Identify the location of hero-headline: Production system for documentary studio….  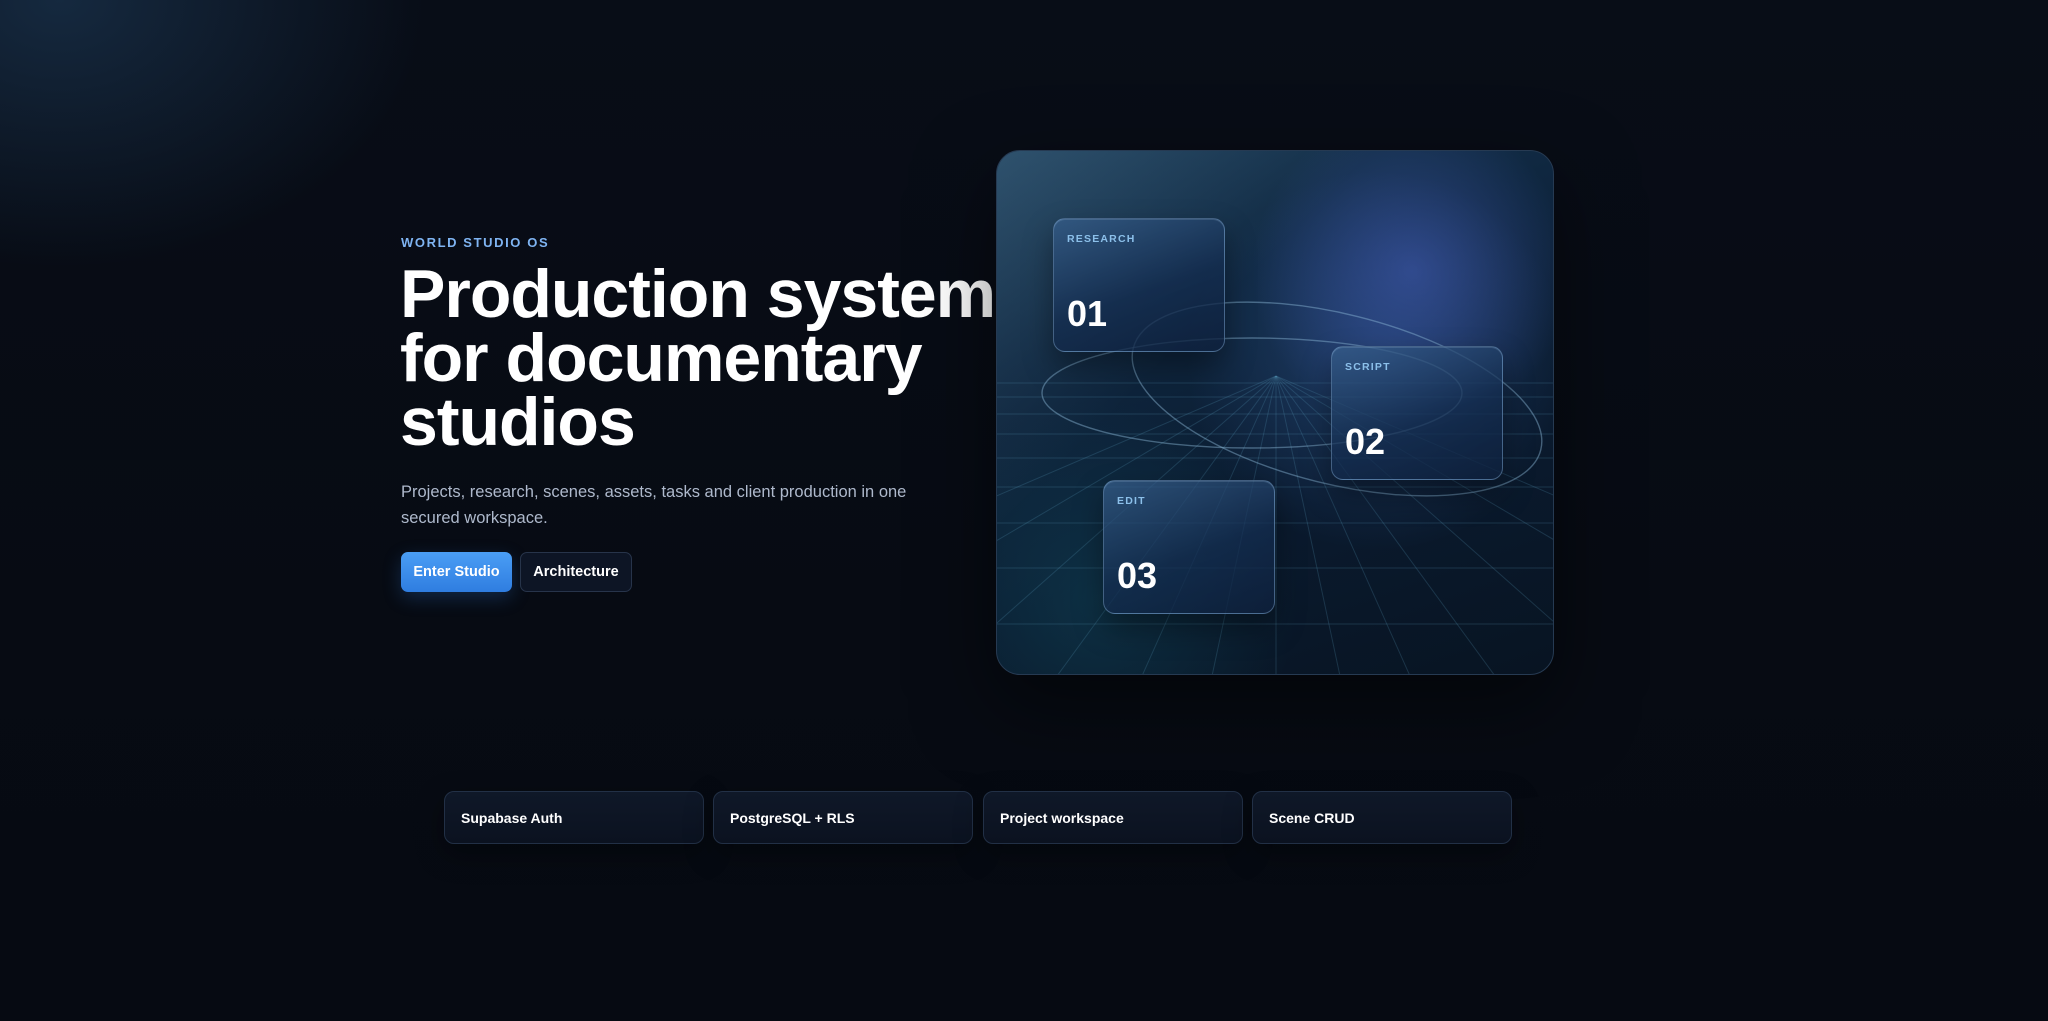
(698, 358).